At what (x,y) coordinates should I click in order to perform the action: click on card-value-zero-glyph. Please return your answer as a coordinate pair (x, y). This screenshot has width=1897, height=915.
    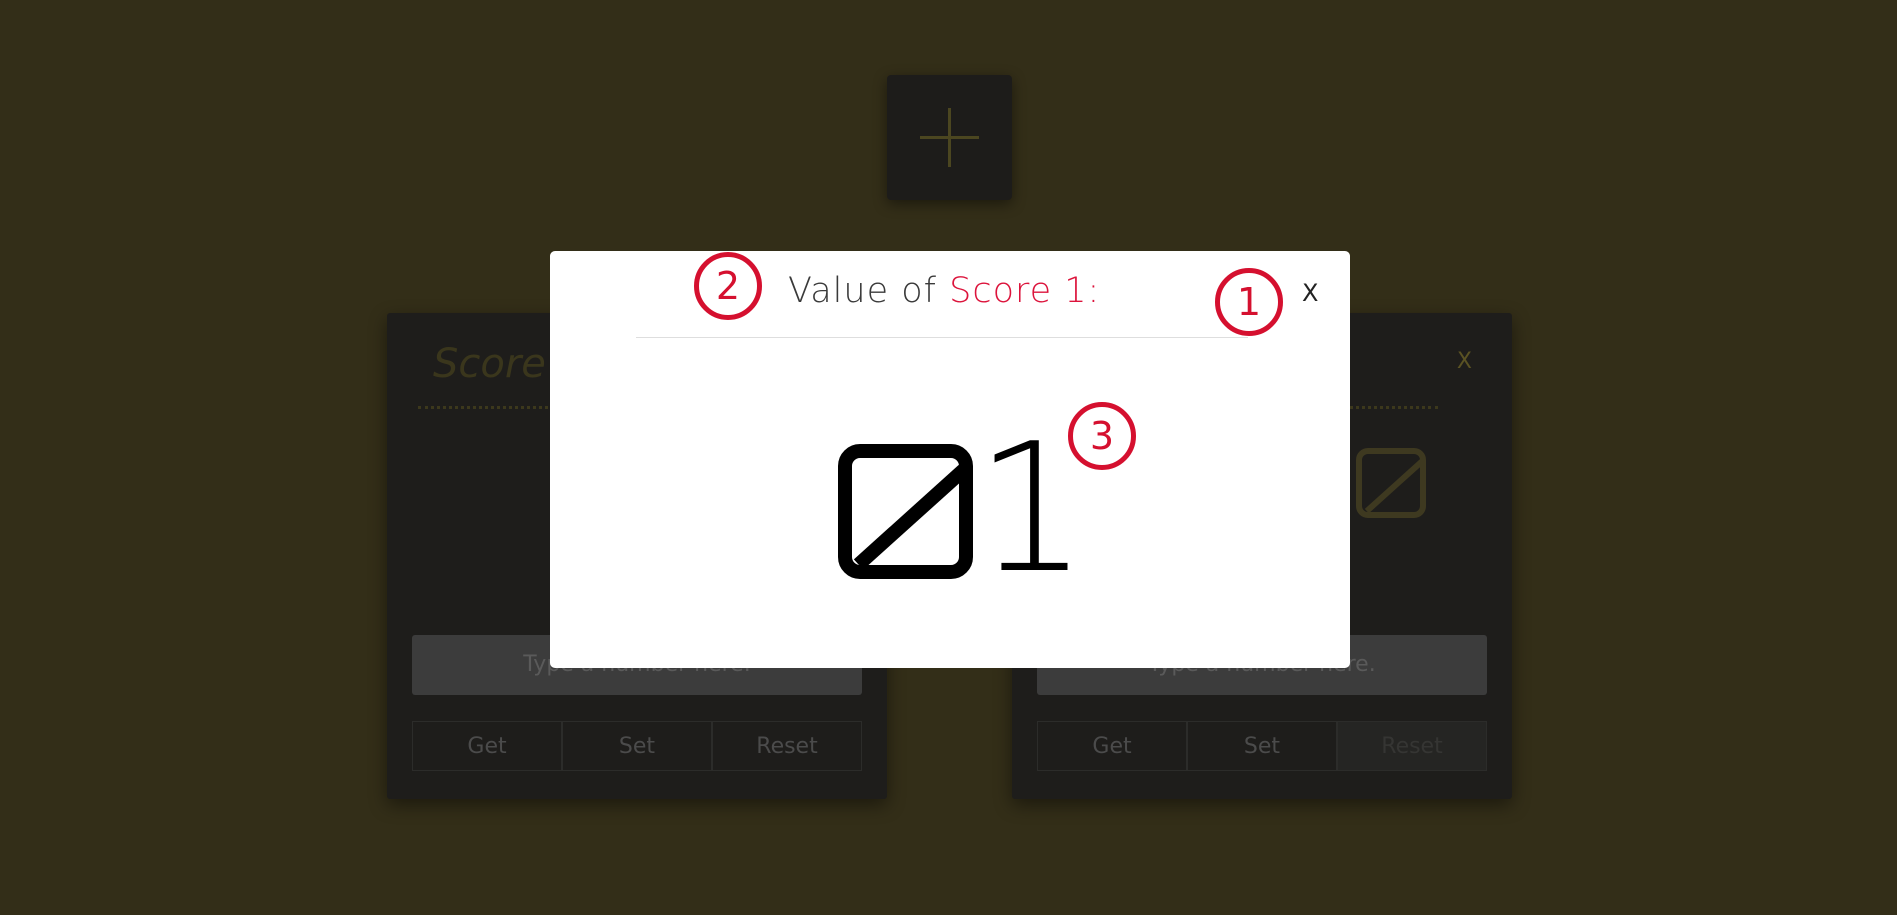
    Looking at the image, I should click on (1391, 483).